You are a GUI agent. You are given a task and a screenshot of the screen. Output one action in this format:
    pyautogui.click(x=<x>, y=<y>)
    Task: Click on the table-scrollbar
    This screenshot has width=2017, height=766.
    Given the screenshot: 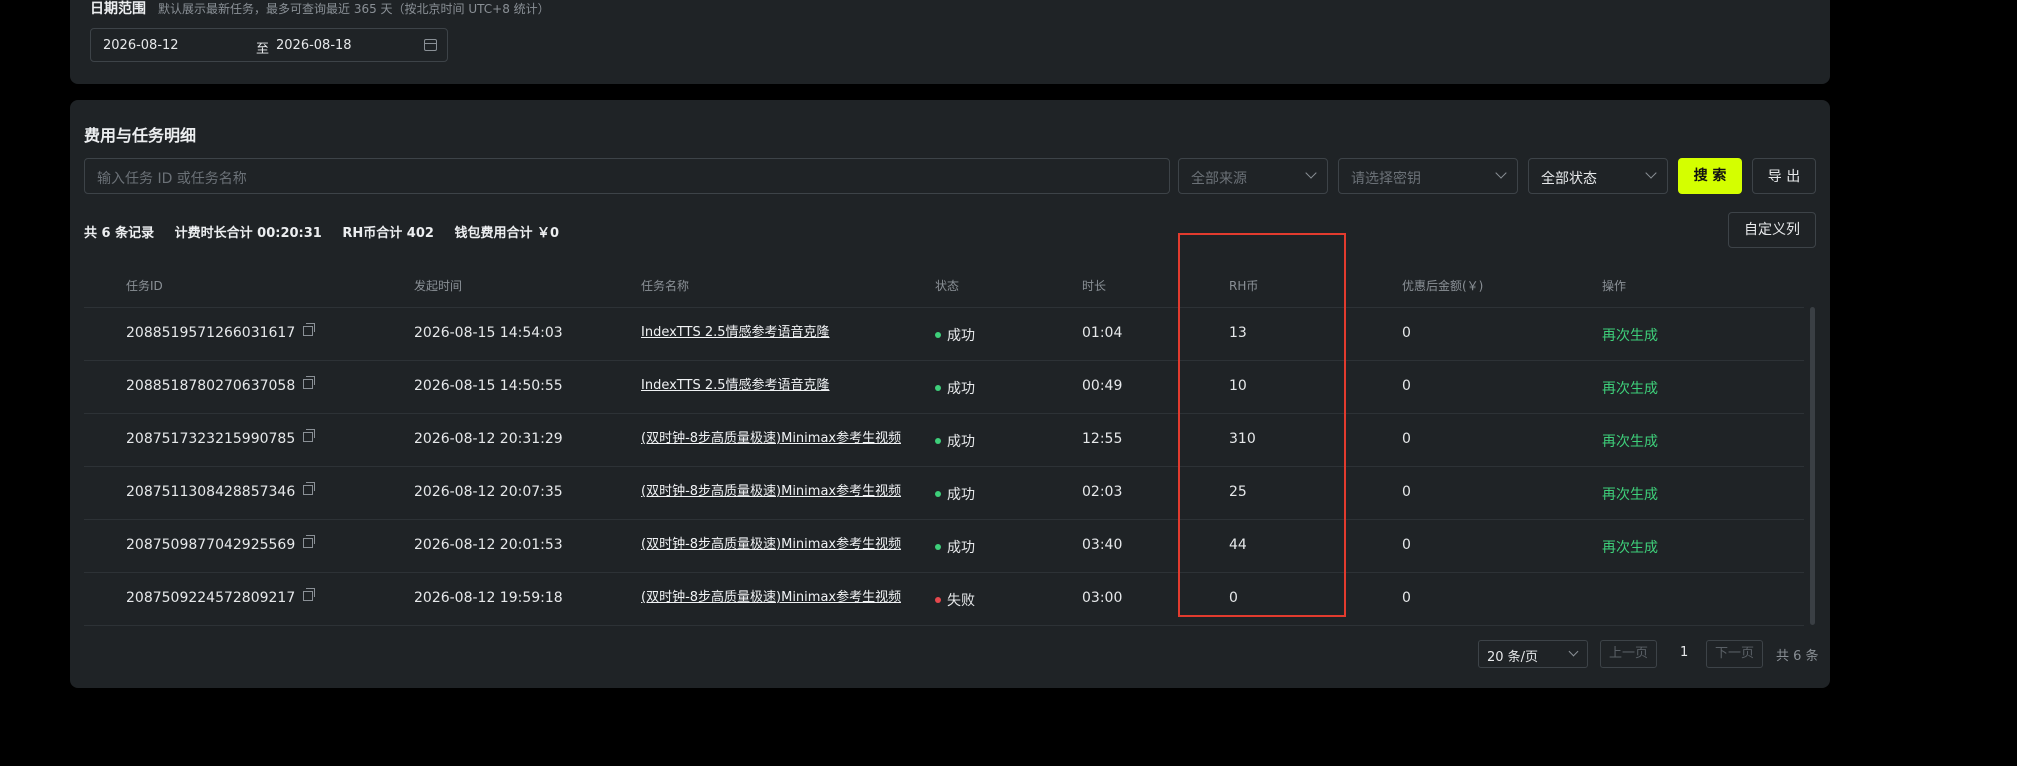 What is the action you would take?
    pyautogui.click(x=1812, y=466)
    